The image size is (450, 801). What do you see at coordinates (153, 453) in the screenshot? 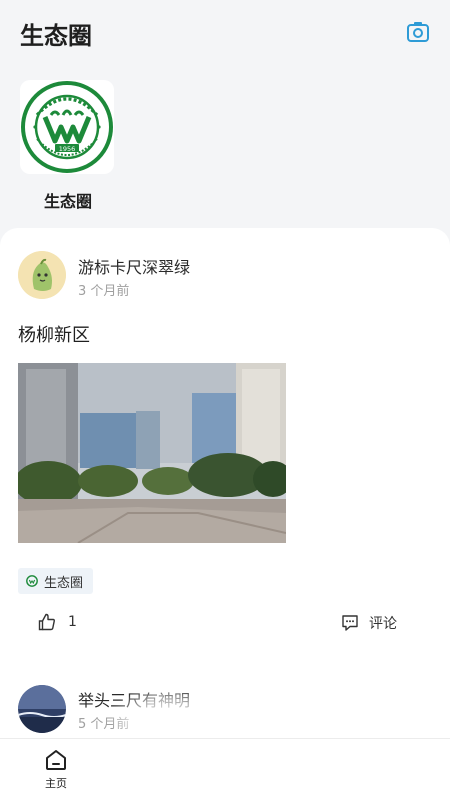
I see `post-photo` at bounding box center [153, 453].